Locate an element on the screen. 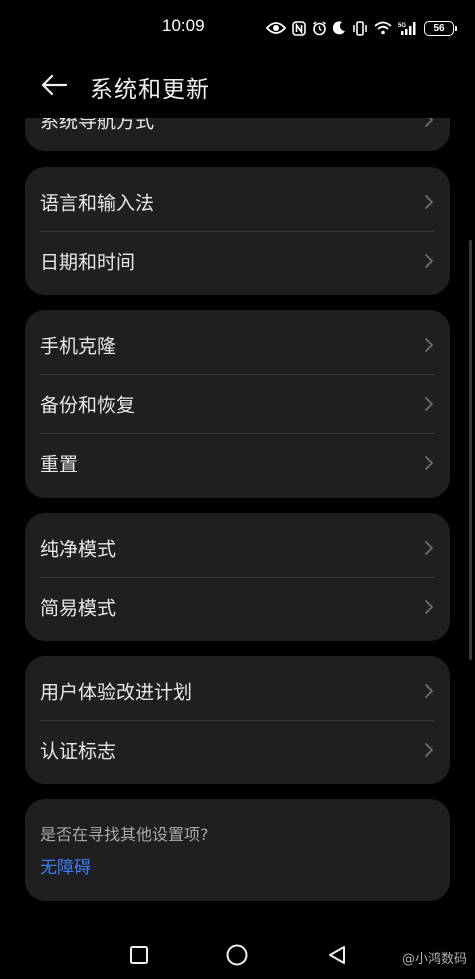  setting-row-certification: 认证标志 is located at coordinates (237, 749).